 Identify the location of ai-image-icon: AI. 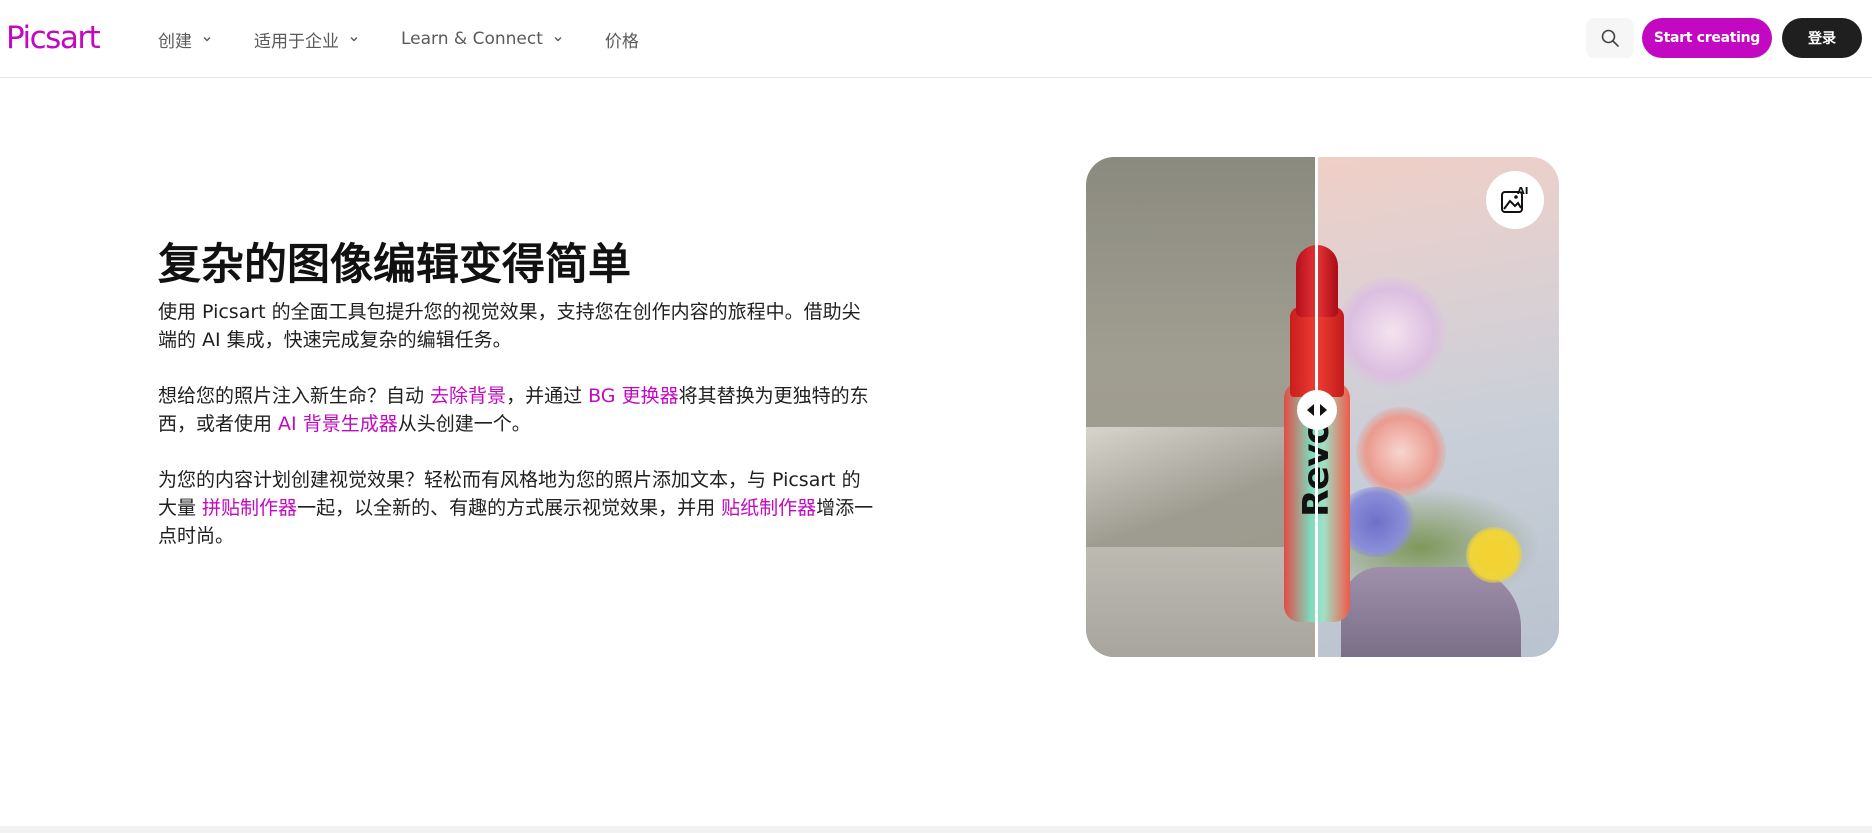
(1514, 199).